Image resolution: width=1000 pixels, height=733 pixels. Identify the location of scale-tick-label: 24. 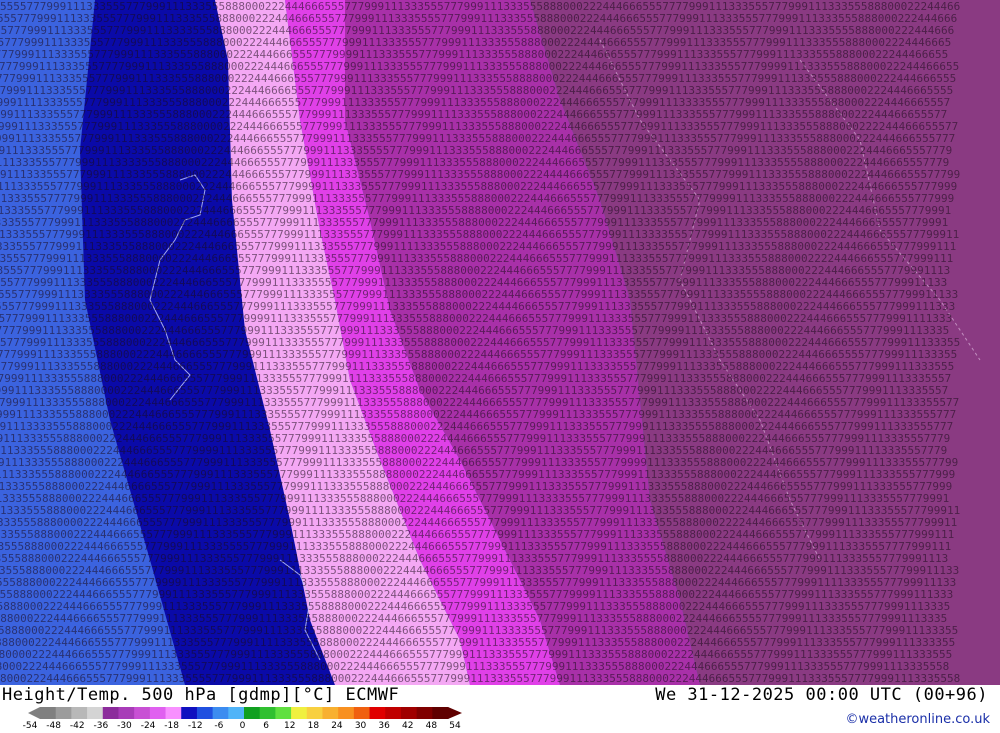
(337, 726).